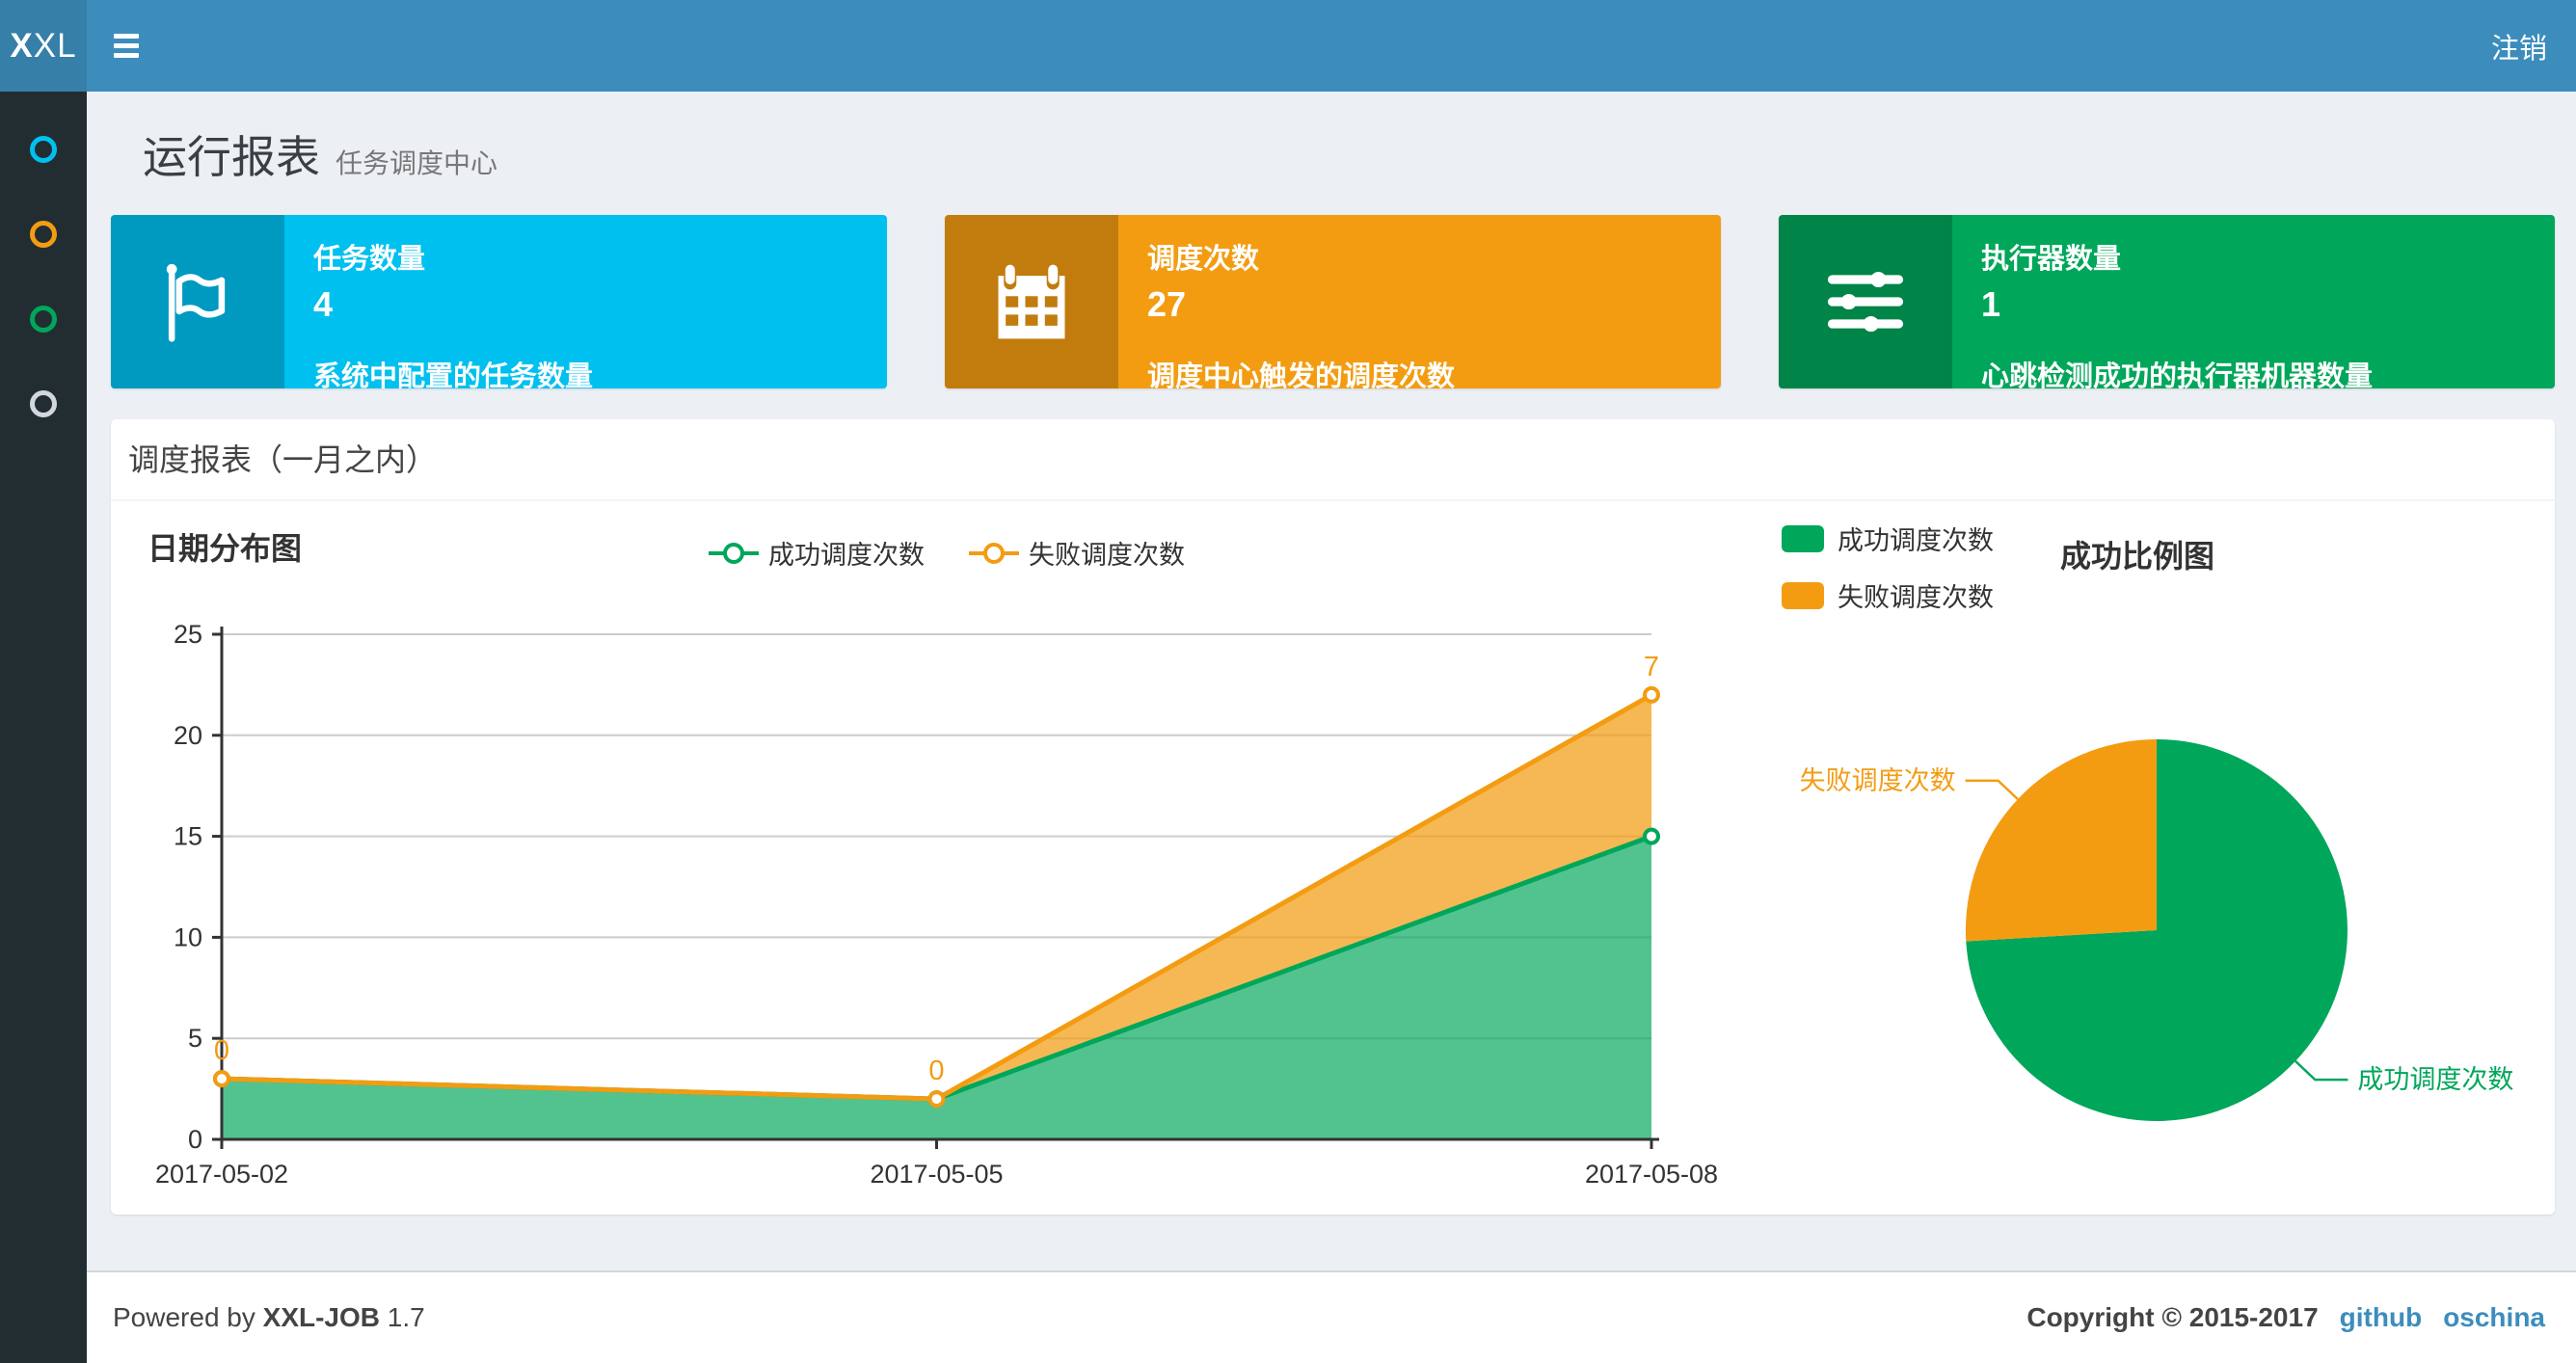 The height and width of the screenshot is (1363, 2576). Describe the element at coordinates (55, 45) in the screenshot. I see `logo-text-light: XL` at that location.